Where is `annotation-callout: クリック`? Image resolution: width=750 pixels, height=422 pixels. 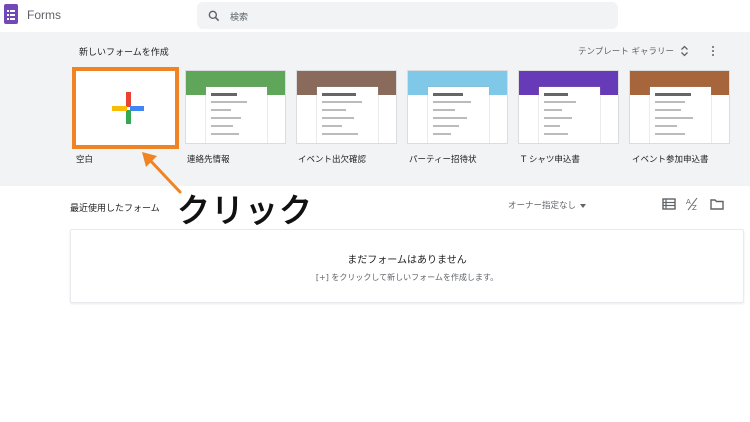
annotation-callout: クリック is located at coordinates (244, 210).